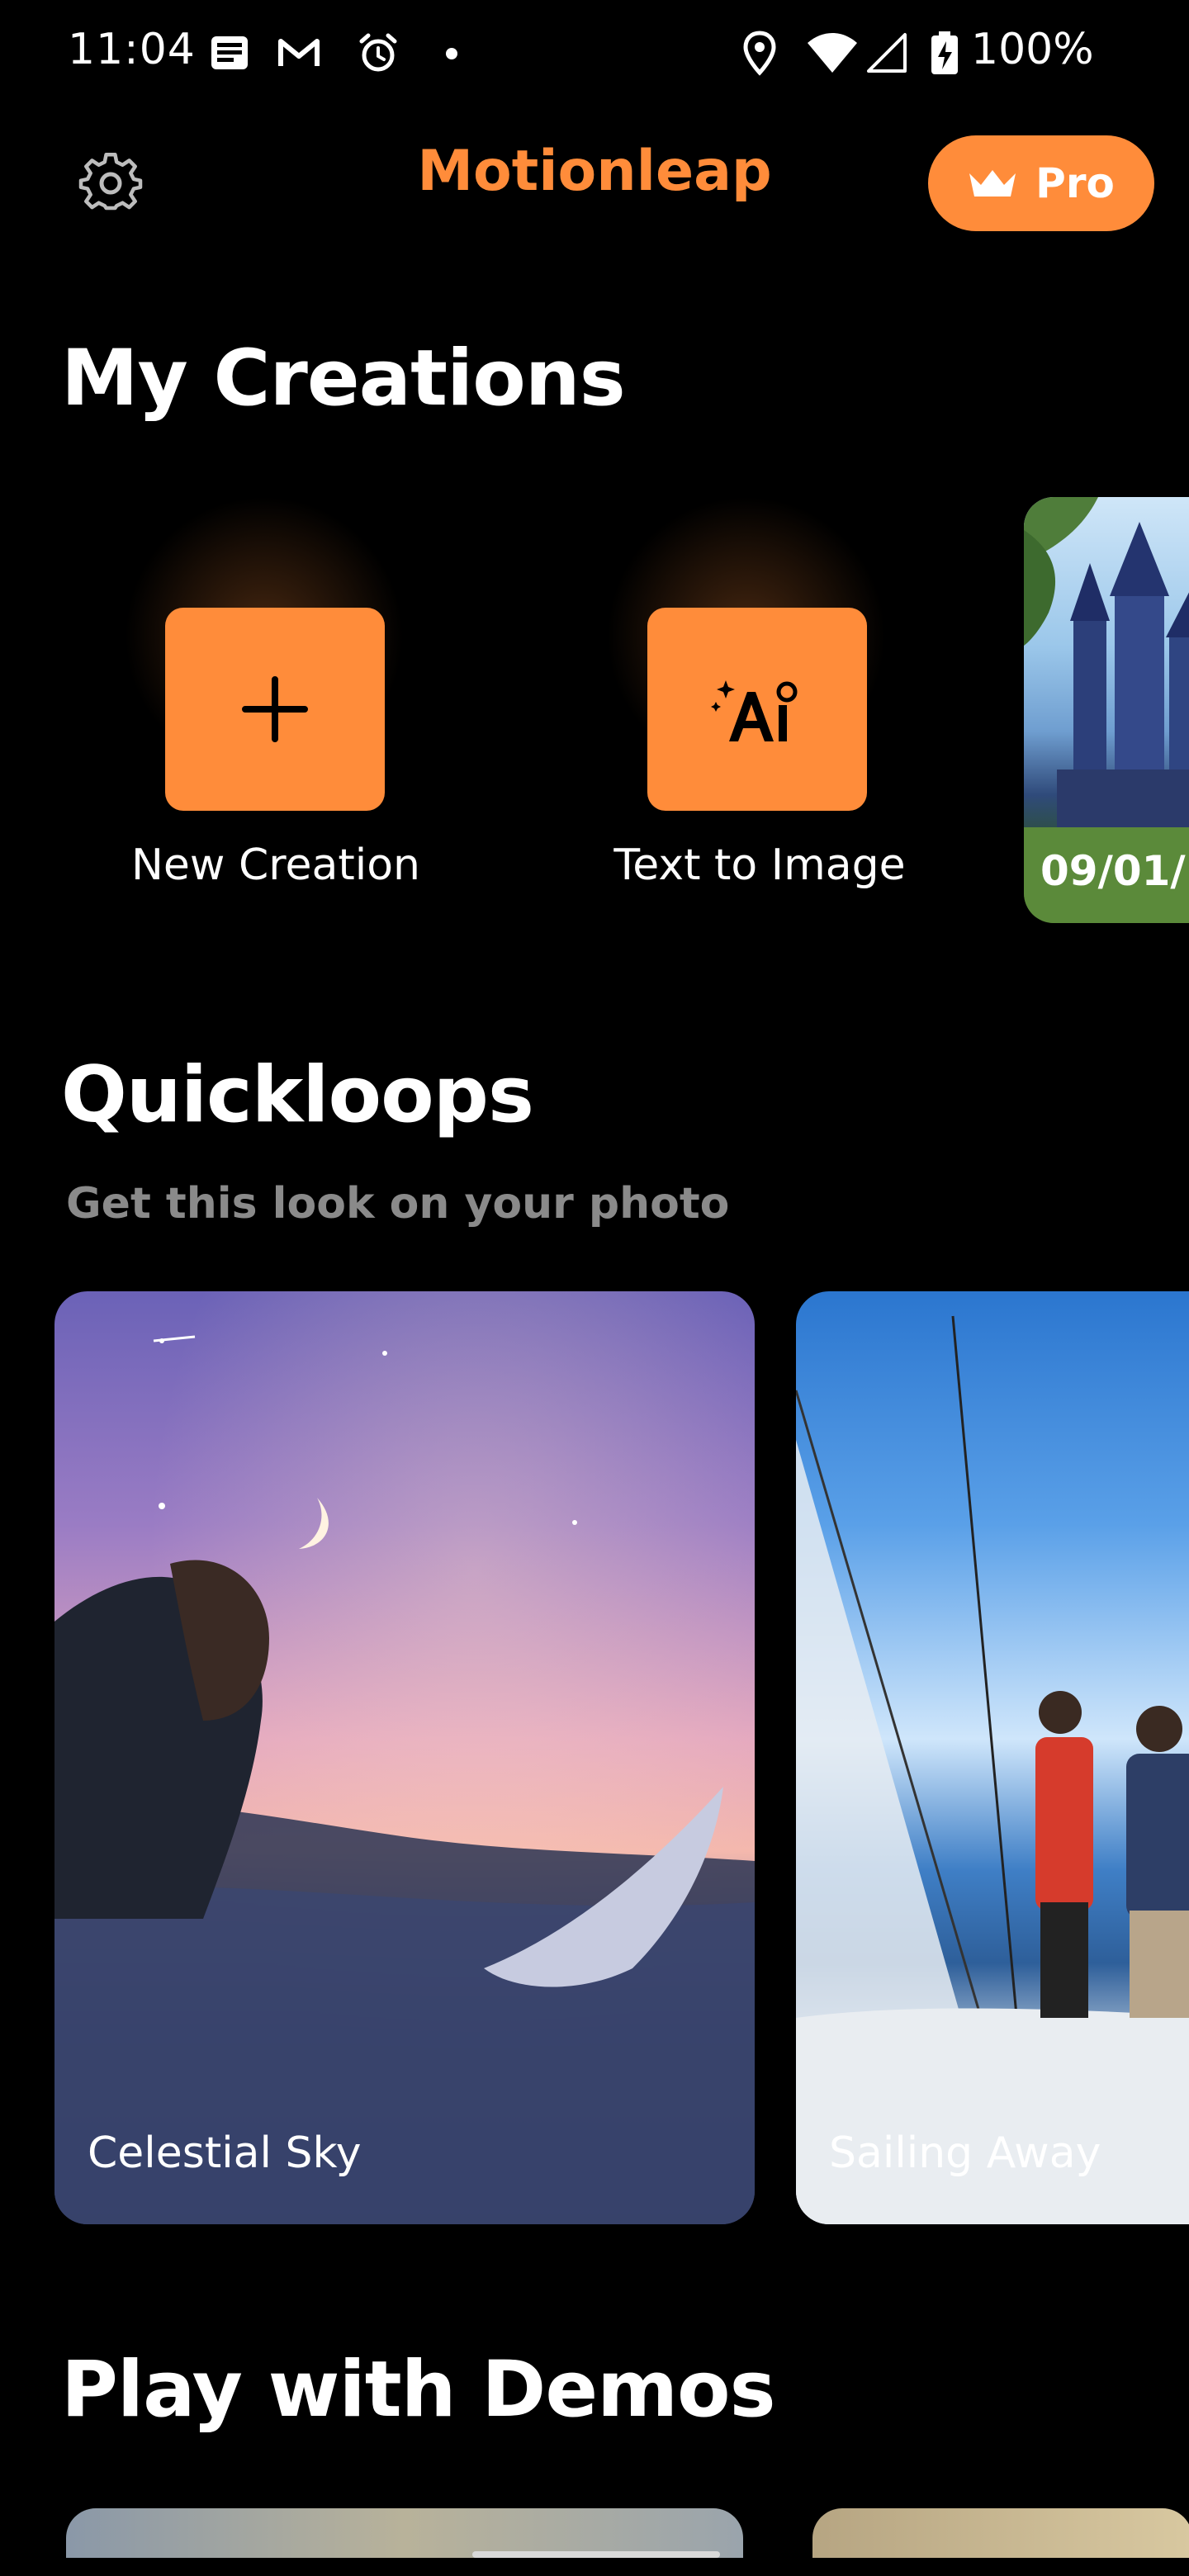  I want to click on location-icon, so click(759, 53).